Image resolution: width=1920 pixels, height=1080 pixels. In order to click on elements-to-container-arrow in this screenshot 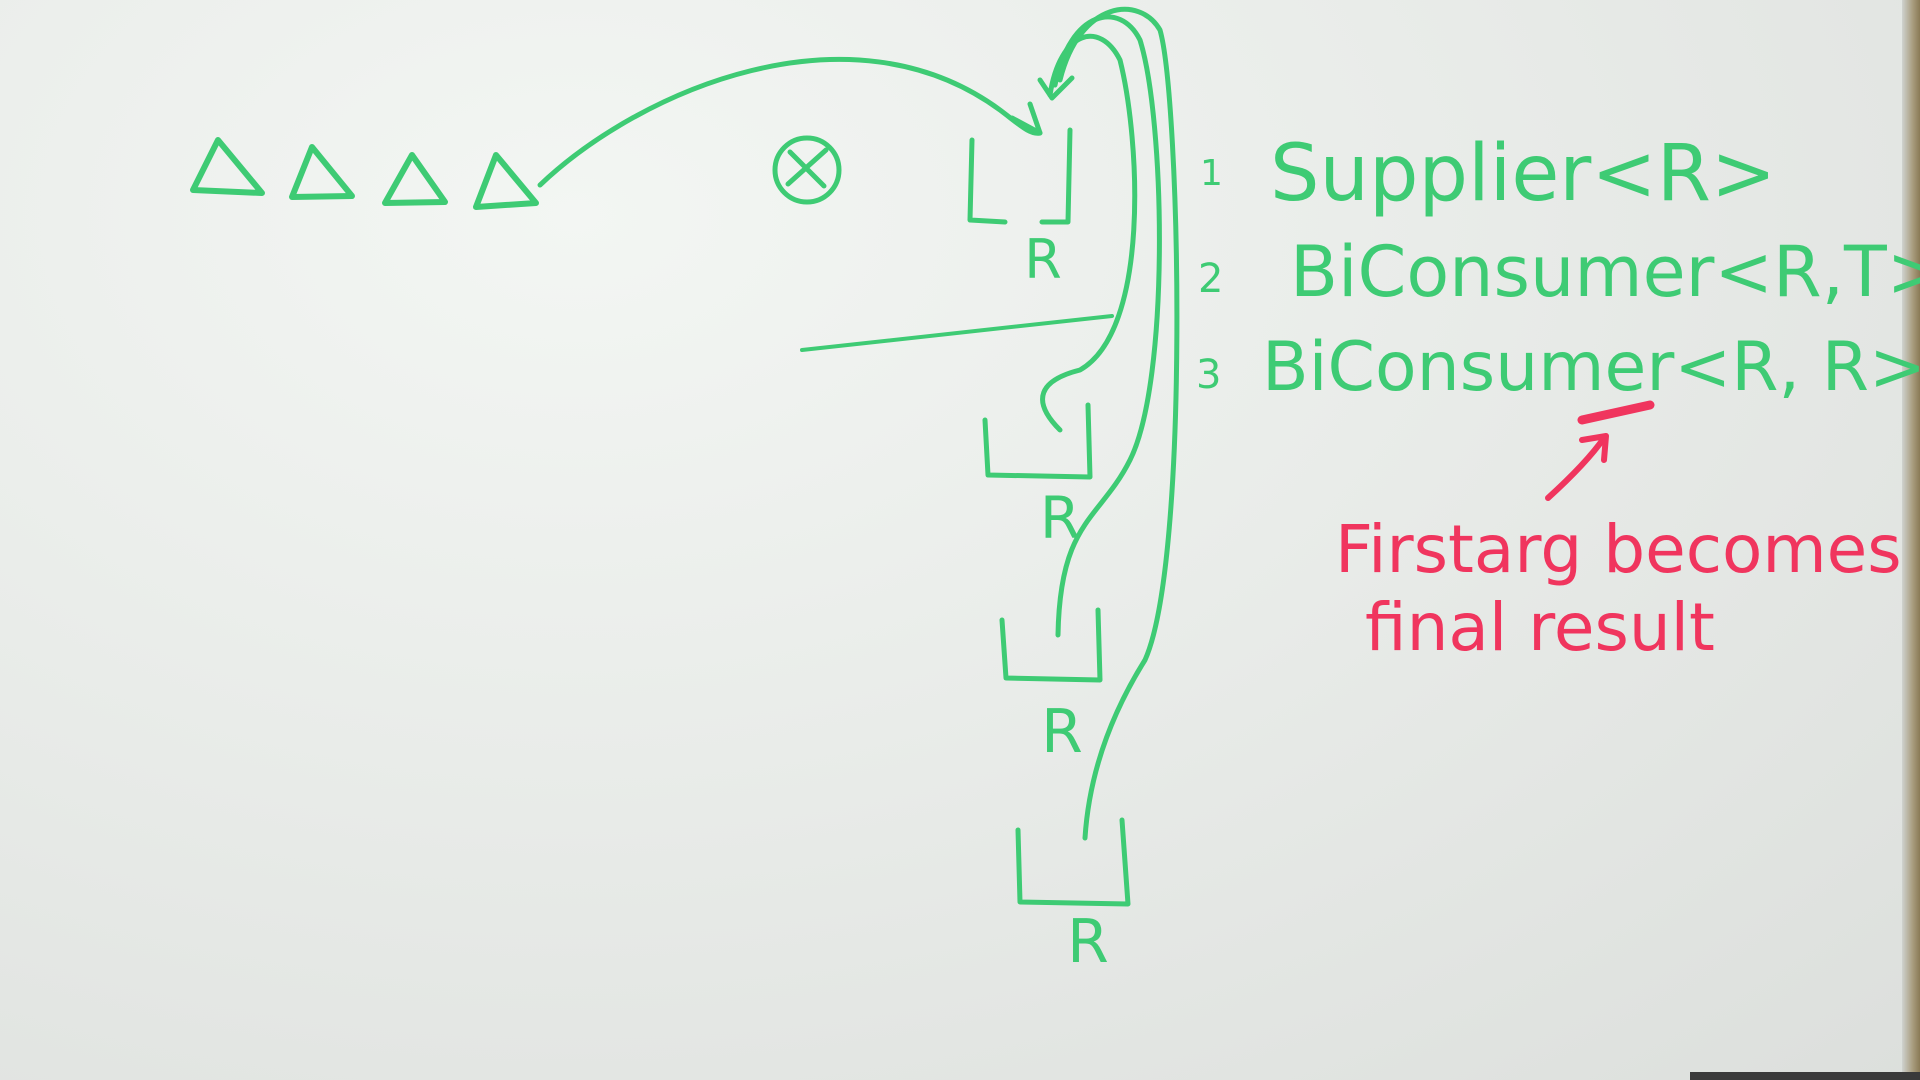, I will do `click(790, 122)`.